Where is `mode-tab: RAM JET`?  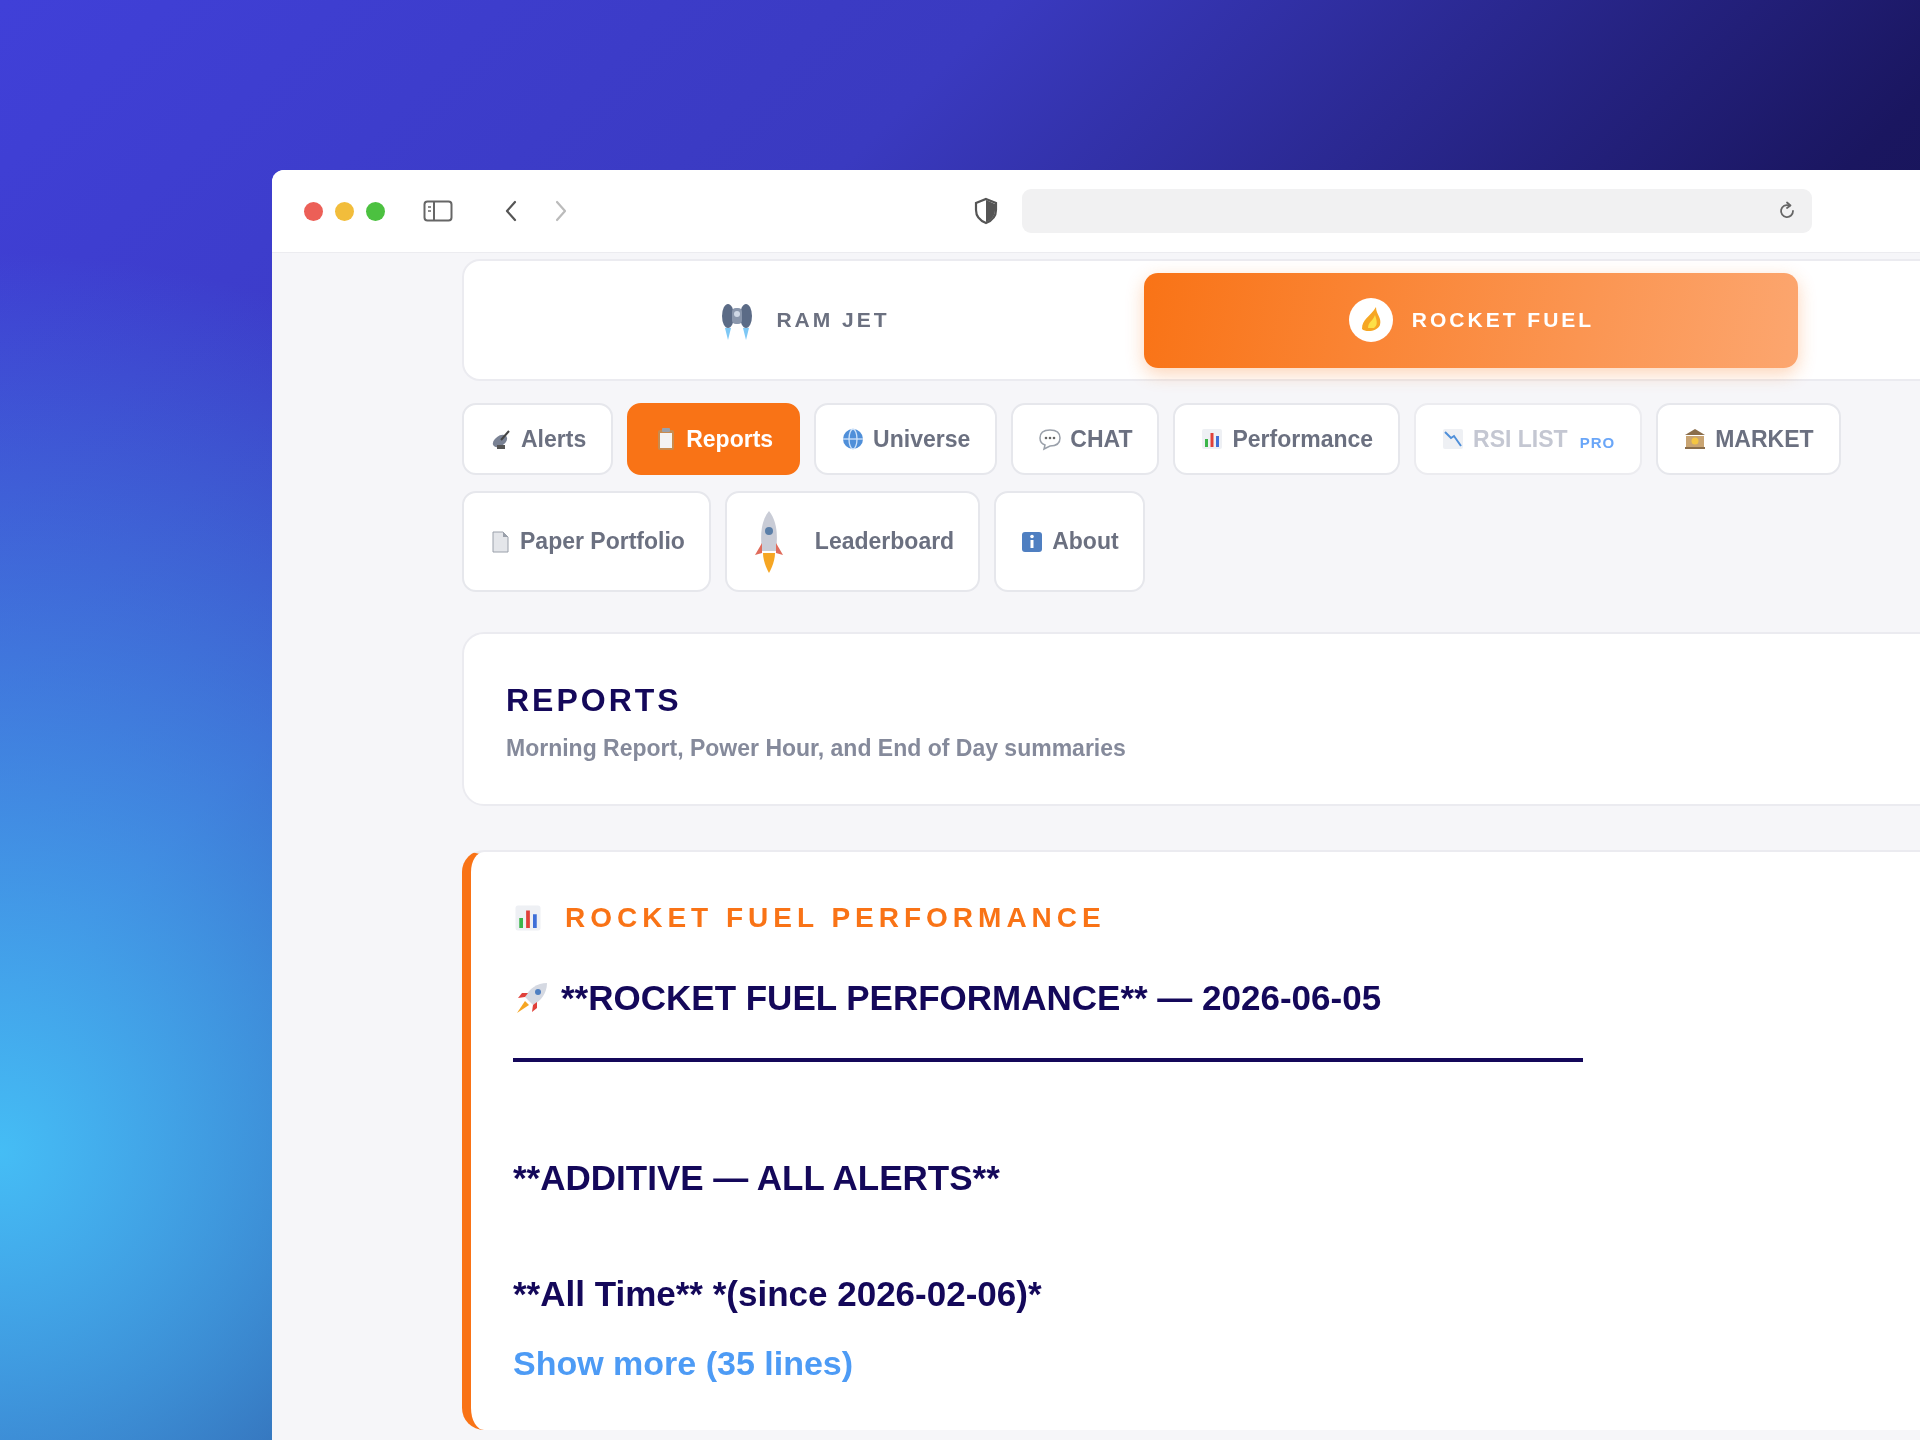
mode-tab: RAM JET is located at coordinates (803, 320).